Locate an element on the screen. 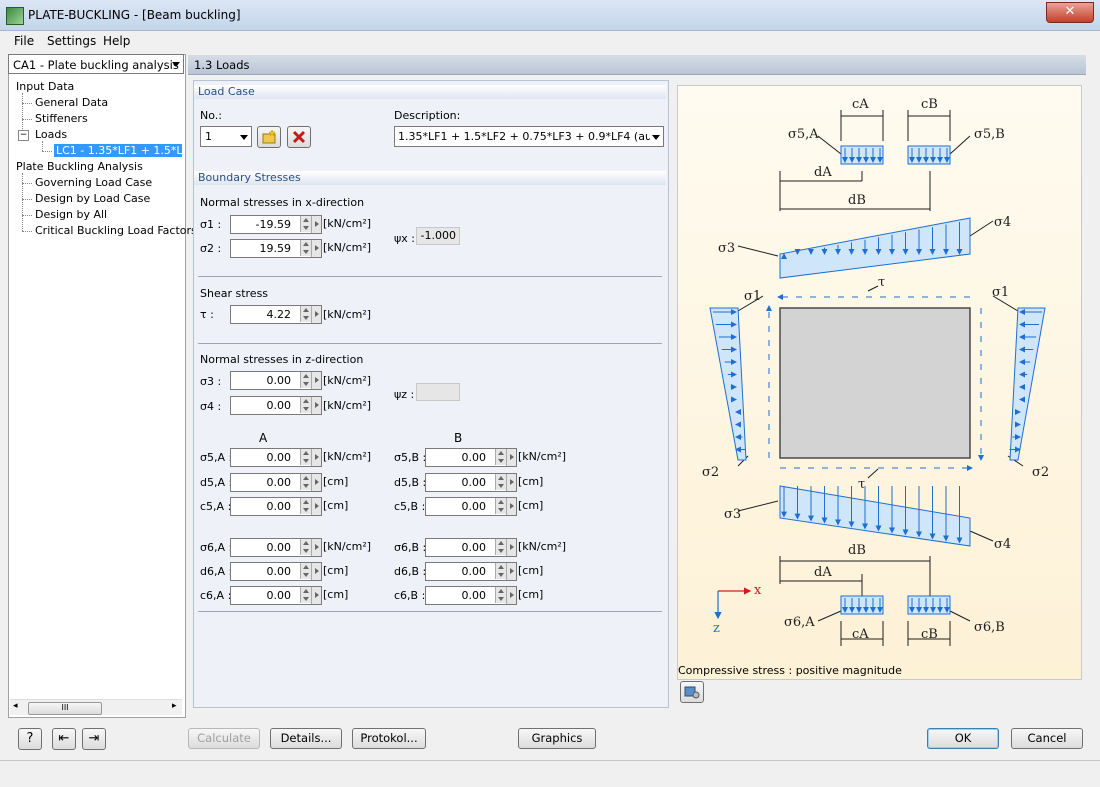 This screenshot has height=787, width=1100. ok-button: OK is located at coordinates (963, 738).